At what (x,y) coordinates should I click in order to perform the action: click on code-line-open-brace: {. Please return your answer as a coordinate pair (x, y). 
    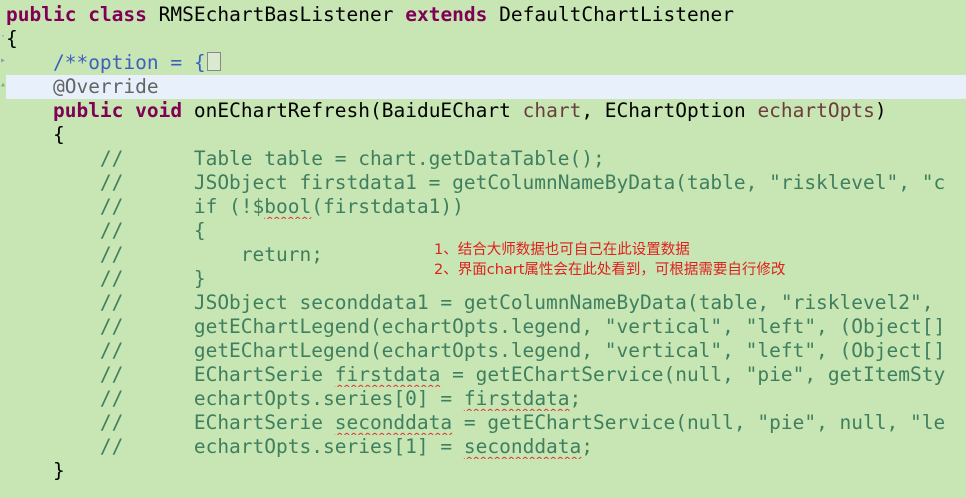
    Looking at the image, I should click on (486, 39).